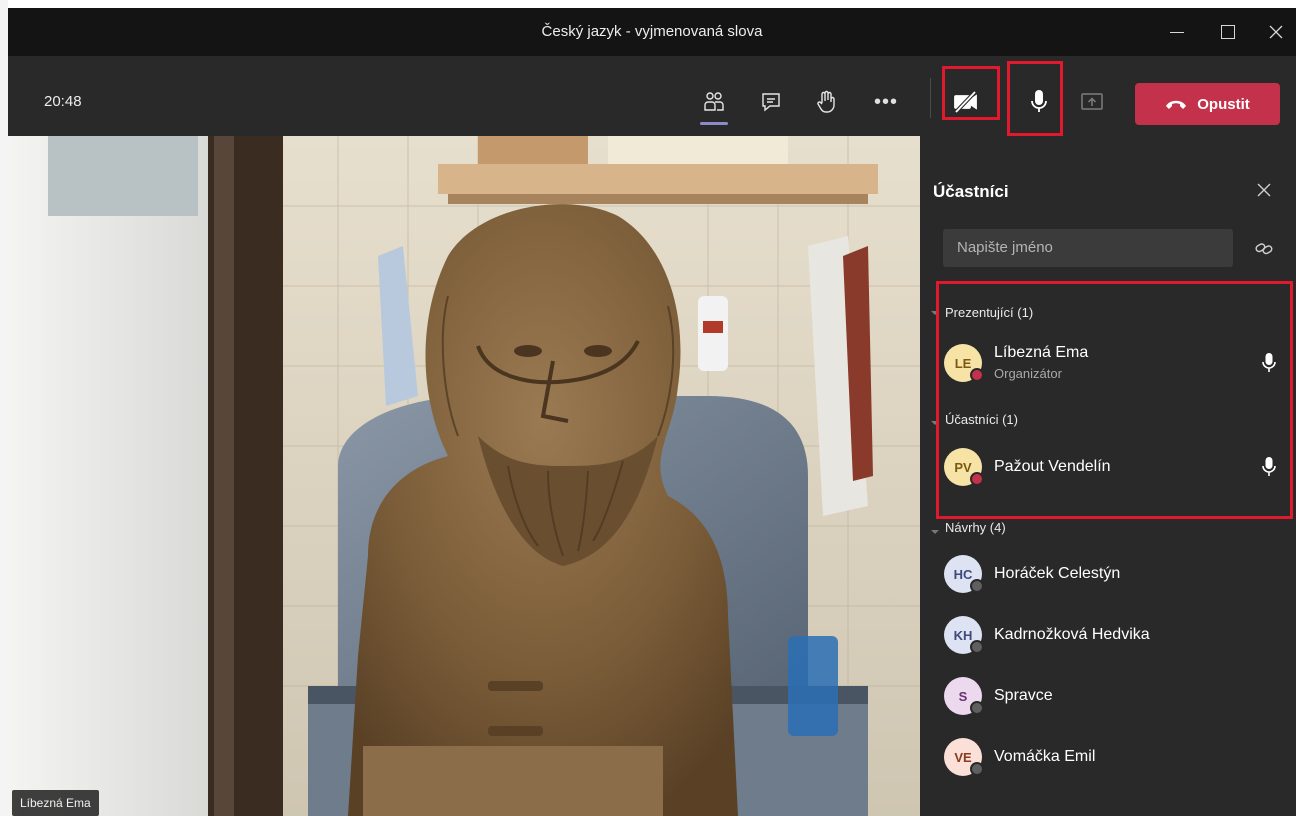 The image size is (1296, 816). What do you see at coordinates (63, 101) in the screenshot?
I see `call-duration: 20:48` at bounding box center [63, 101].